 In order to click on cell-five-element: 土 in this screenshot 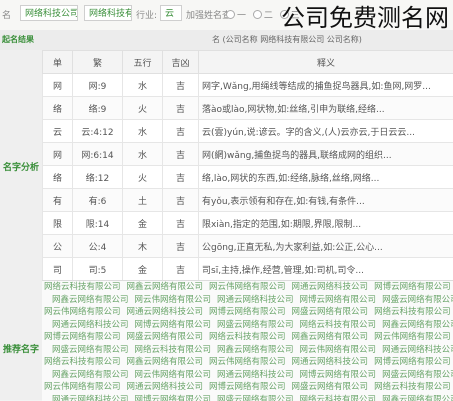, I will do `click(143, 200)`.